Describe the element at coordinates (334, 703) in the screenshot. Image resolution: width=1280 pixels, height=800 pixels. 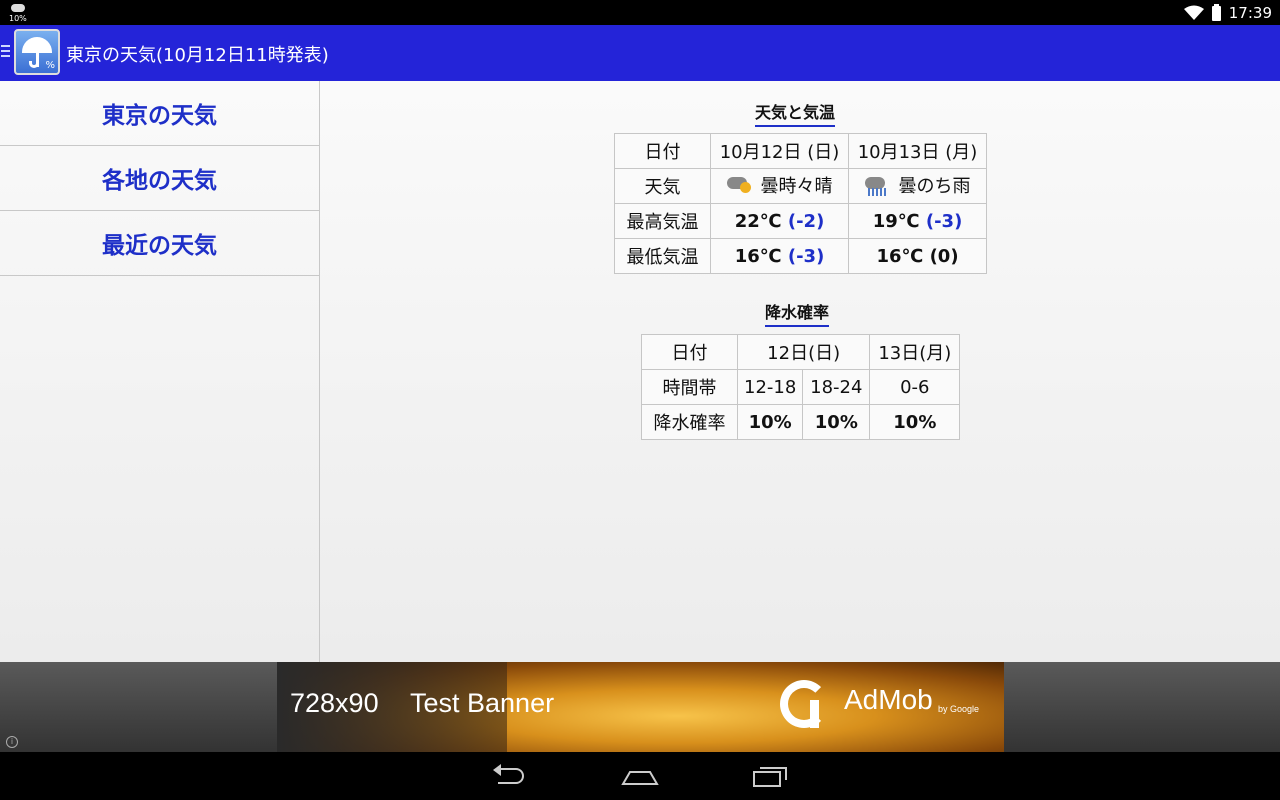
I see `ad-size-label: 728x90` at that location.